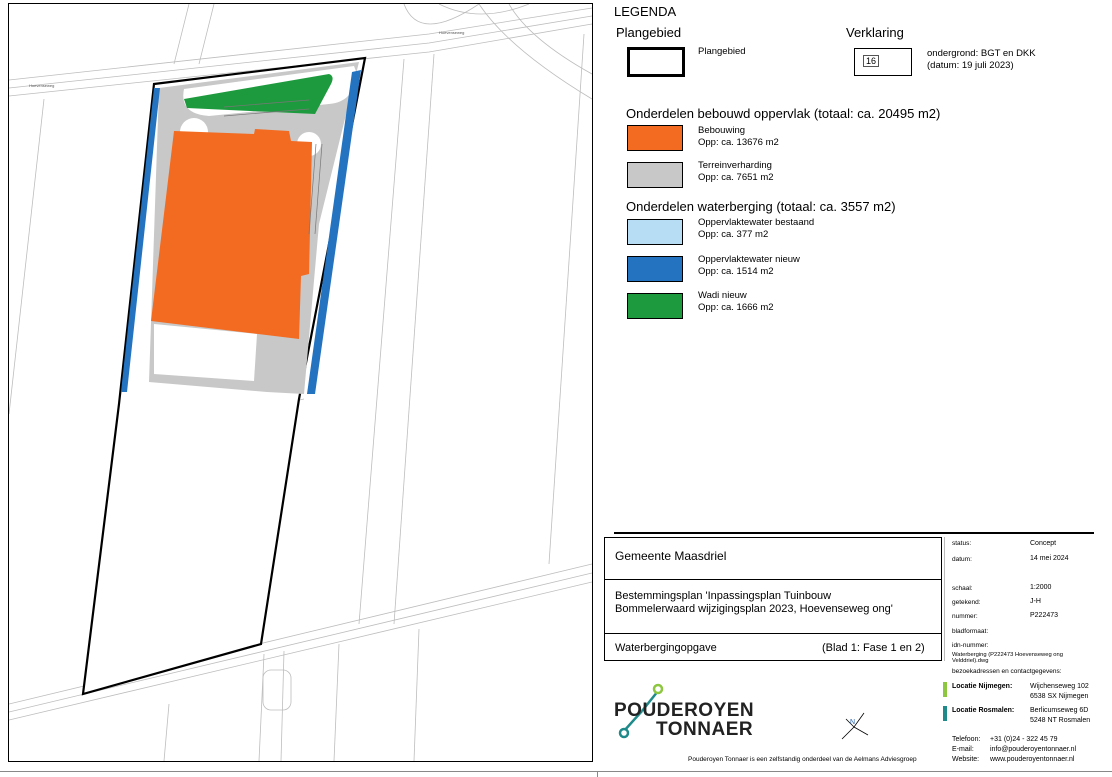  I want to click on field-value-datum: 14 mei 2024, so click(1049, 558).